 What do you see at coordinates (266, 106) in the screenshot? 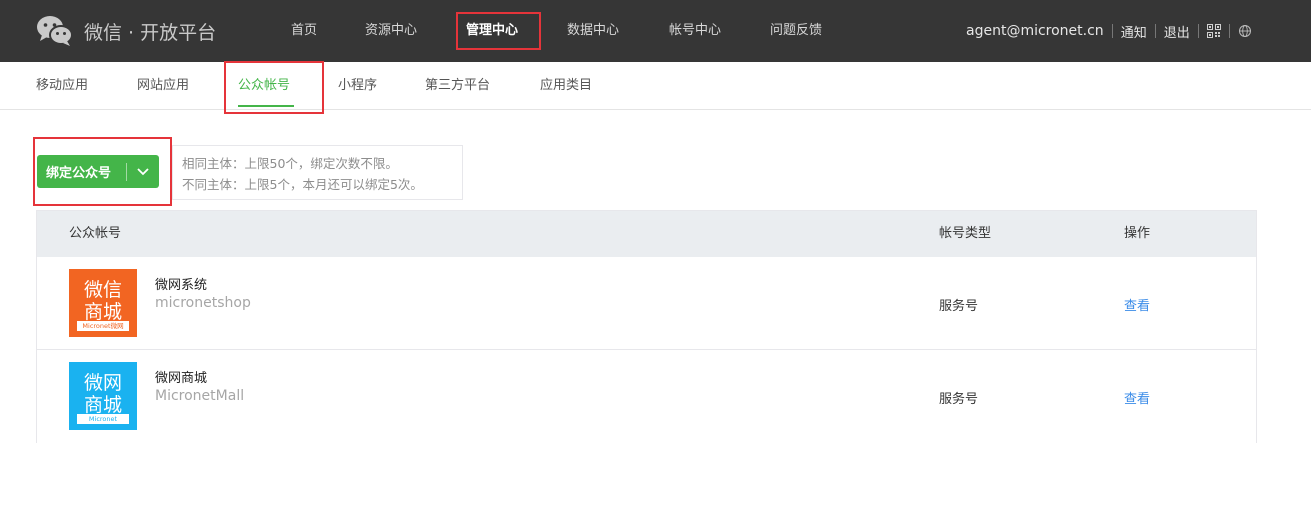
I see `active-tab-underline` at bounding box center [266, 106].